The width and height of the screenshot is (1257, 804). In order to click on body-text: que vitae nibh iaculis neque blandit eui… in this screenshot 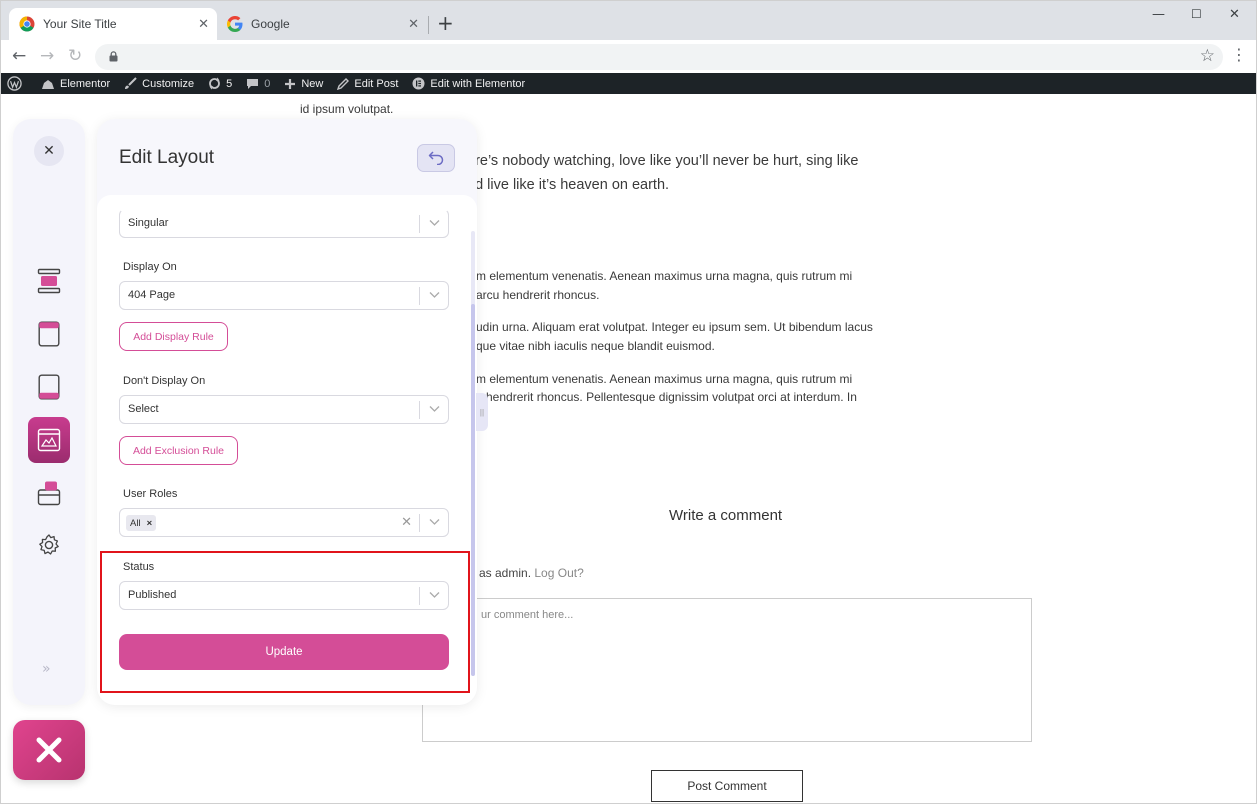, I will do `click(595, 346)`.